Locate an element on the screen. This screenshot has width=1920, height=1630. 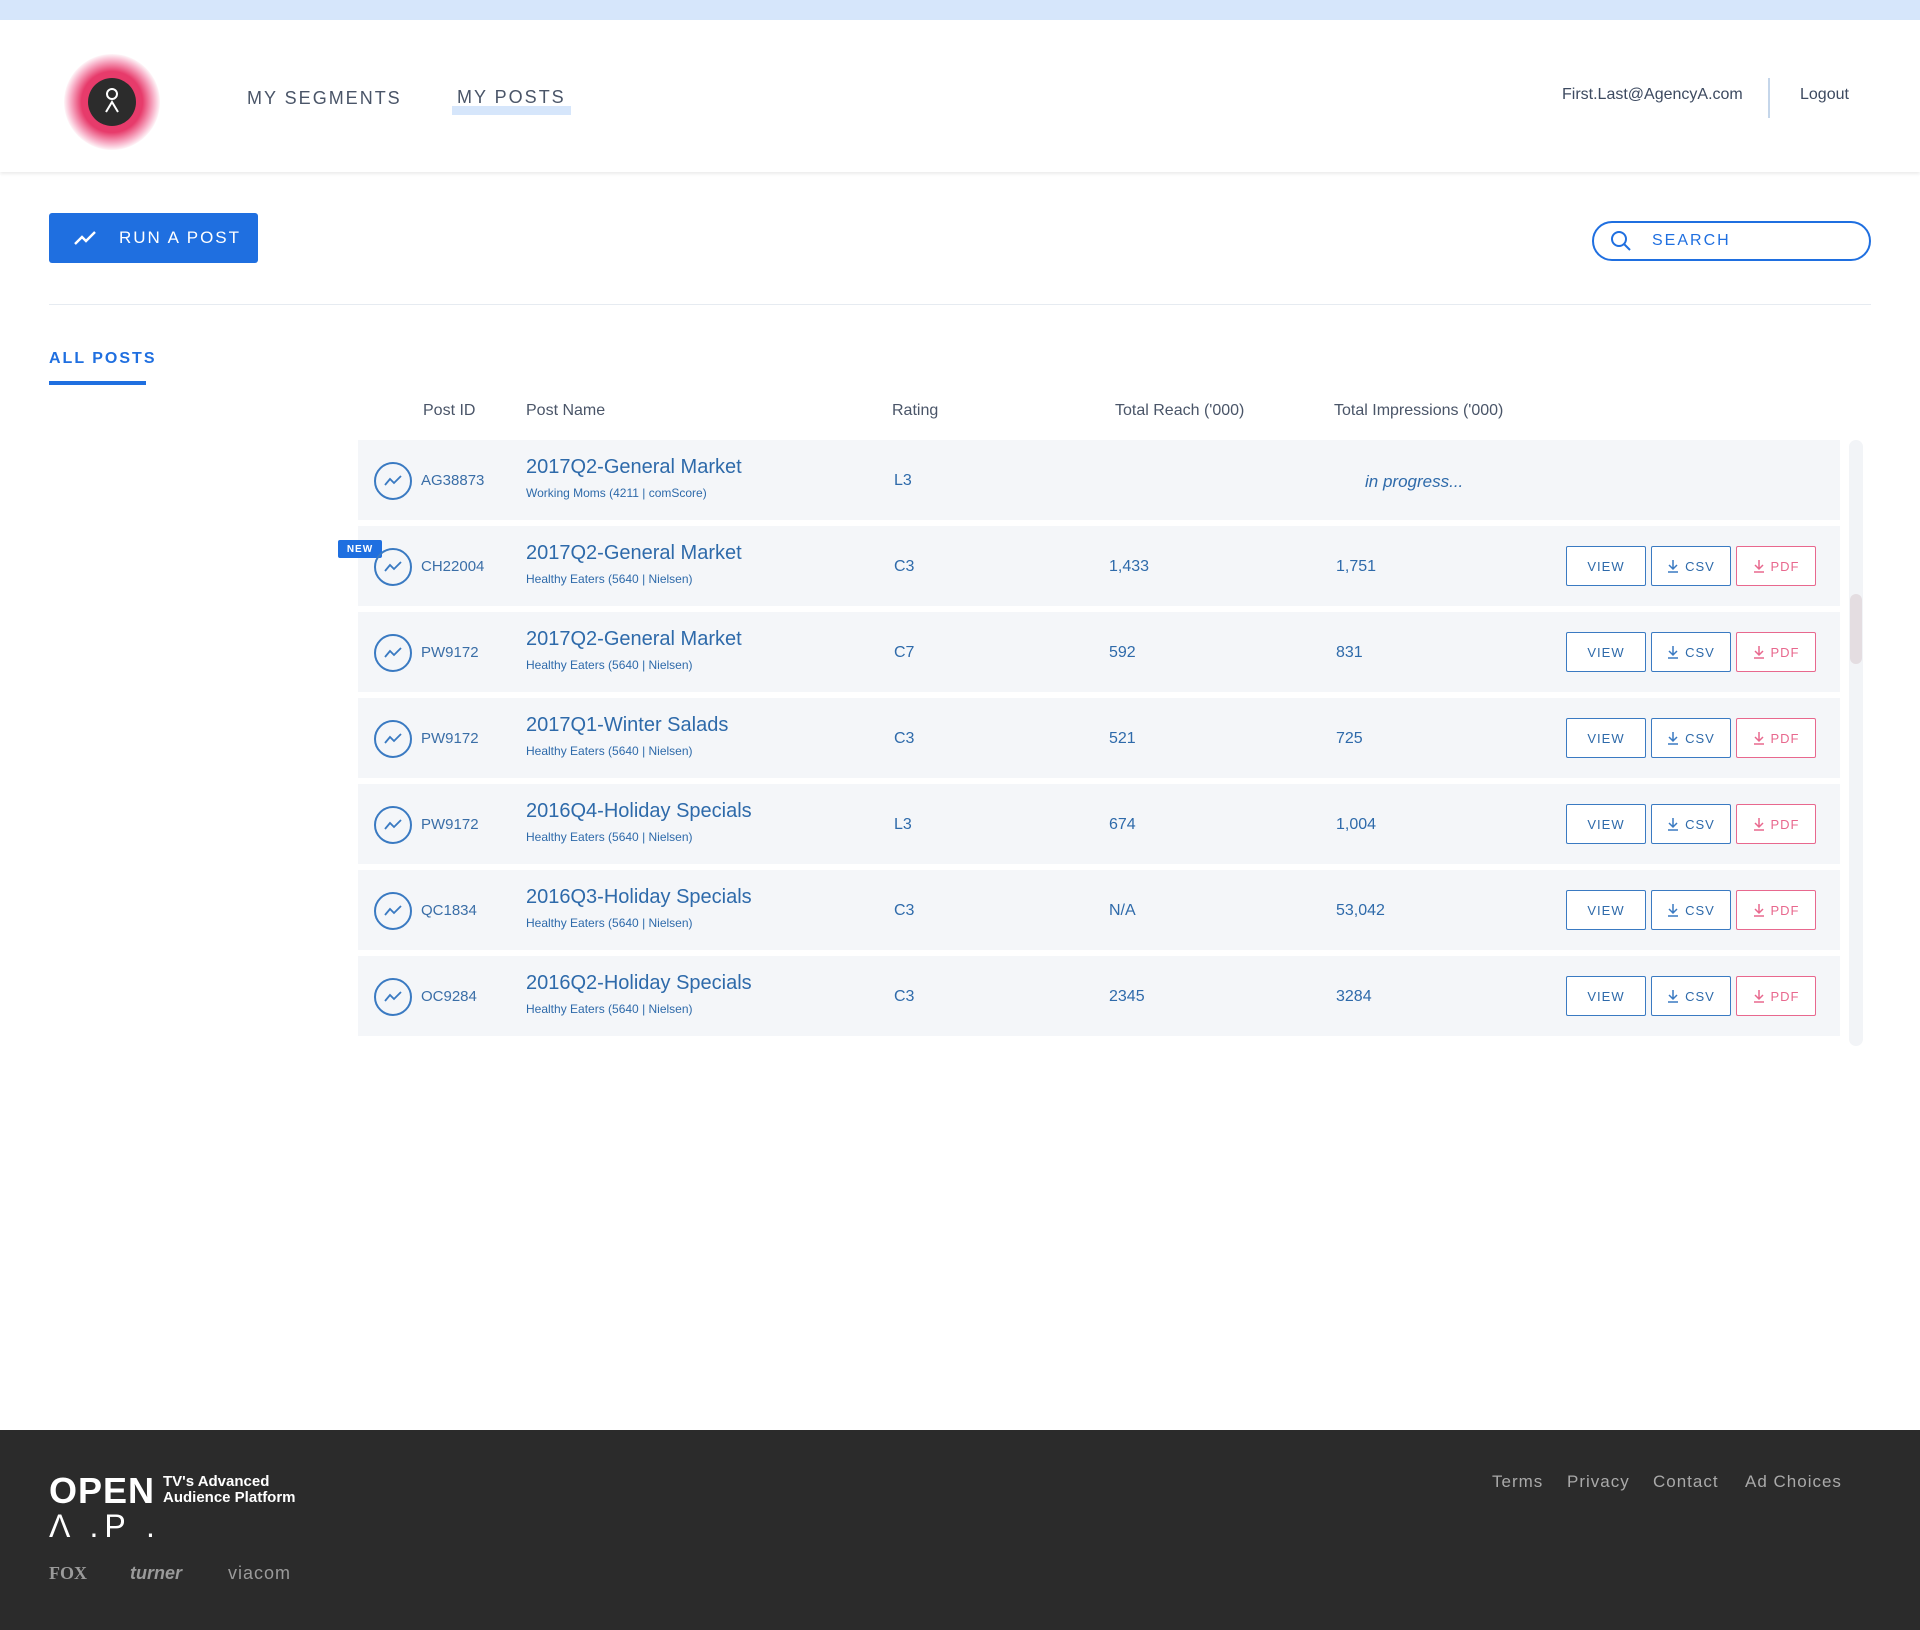
column-header-total-reach: Total Reach ('000) is located at coordinates (1179, 411).